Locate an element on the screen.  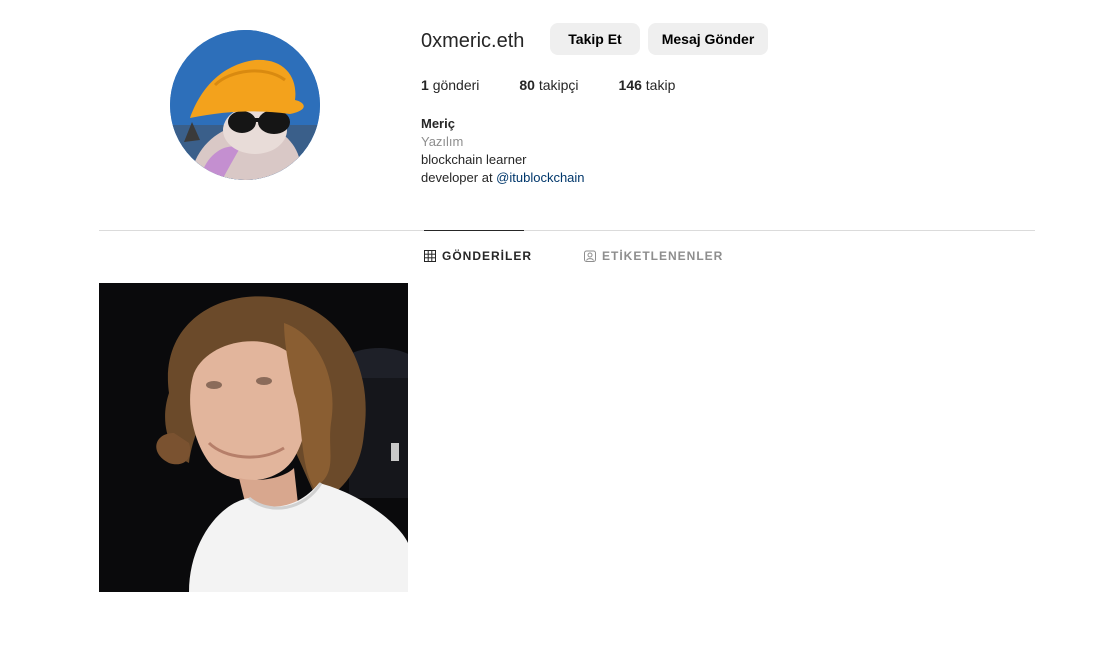
avatar-image is located at coordinates (245, 105).